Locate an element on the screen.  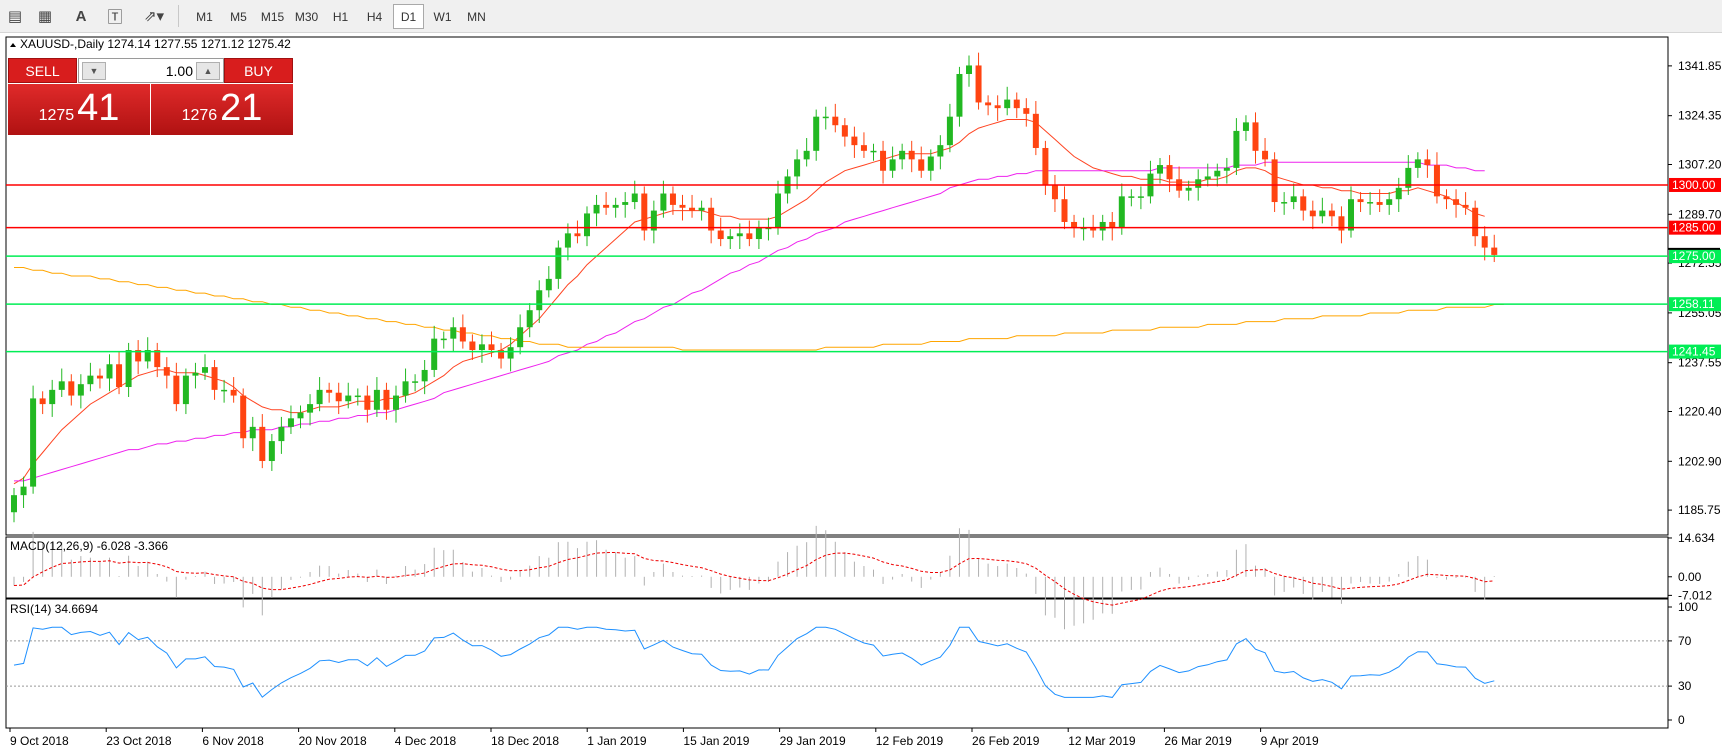
time-axis-label: 15 Jan 2019 is located at coordinates (716, 741).